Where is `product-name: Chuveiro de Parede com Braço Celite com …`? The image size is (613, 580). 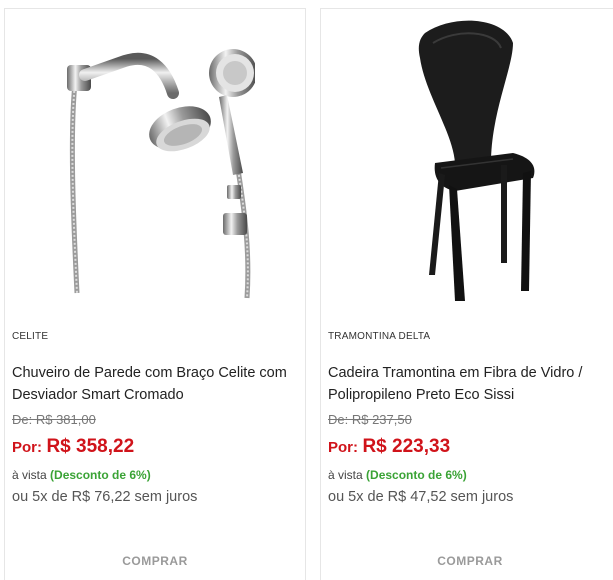 product-name: Chuveiro de Parede com Braço Celite com … is located at coordinates (155, 384).